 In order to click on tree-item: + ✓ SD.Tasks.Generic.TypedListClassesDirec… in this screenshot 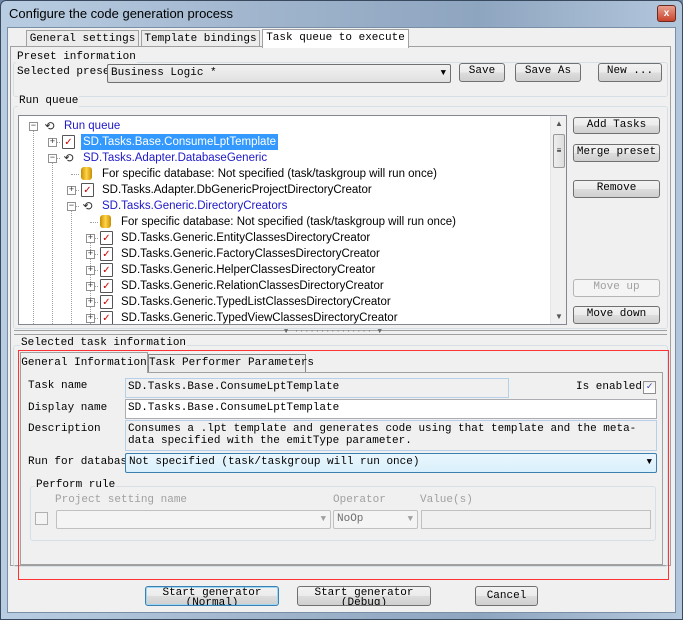, I will do `click(284, 302)`.